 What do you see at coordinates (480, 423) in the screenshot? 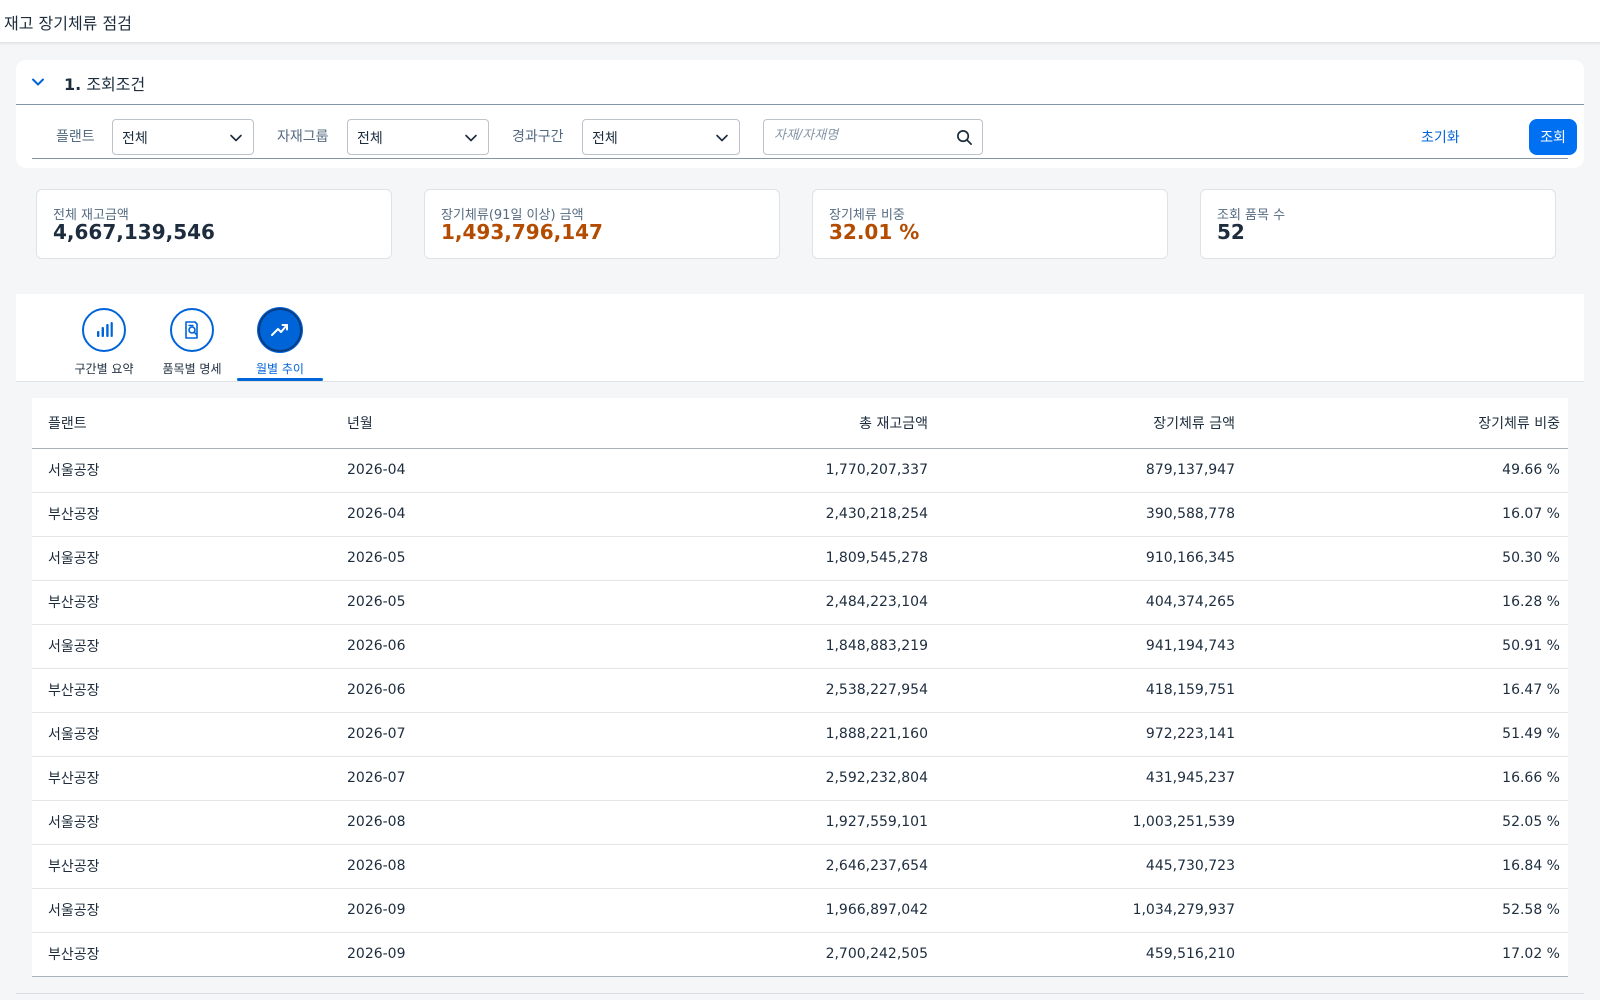
I see `column-header-year-month: 년월` at bounding box center [480, 423].